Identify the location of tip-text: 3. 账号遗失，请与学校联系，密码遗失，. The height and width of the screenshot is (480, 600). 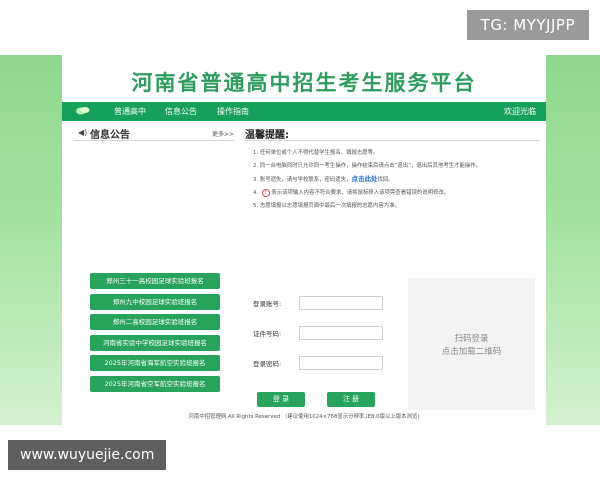
(302, 180).